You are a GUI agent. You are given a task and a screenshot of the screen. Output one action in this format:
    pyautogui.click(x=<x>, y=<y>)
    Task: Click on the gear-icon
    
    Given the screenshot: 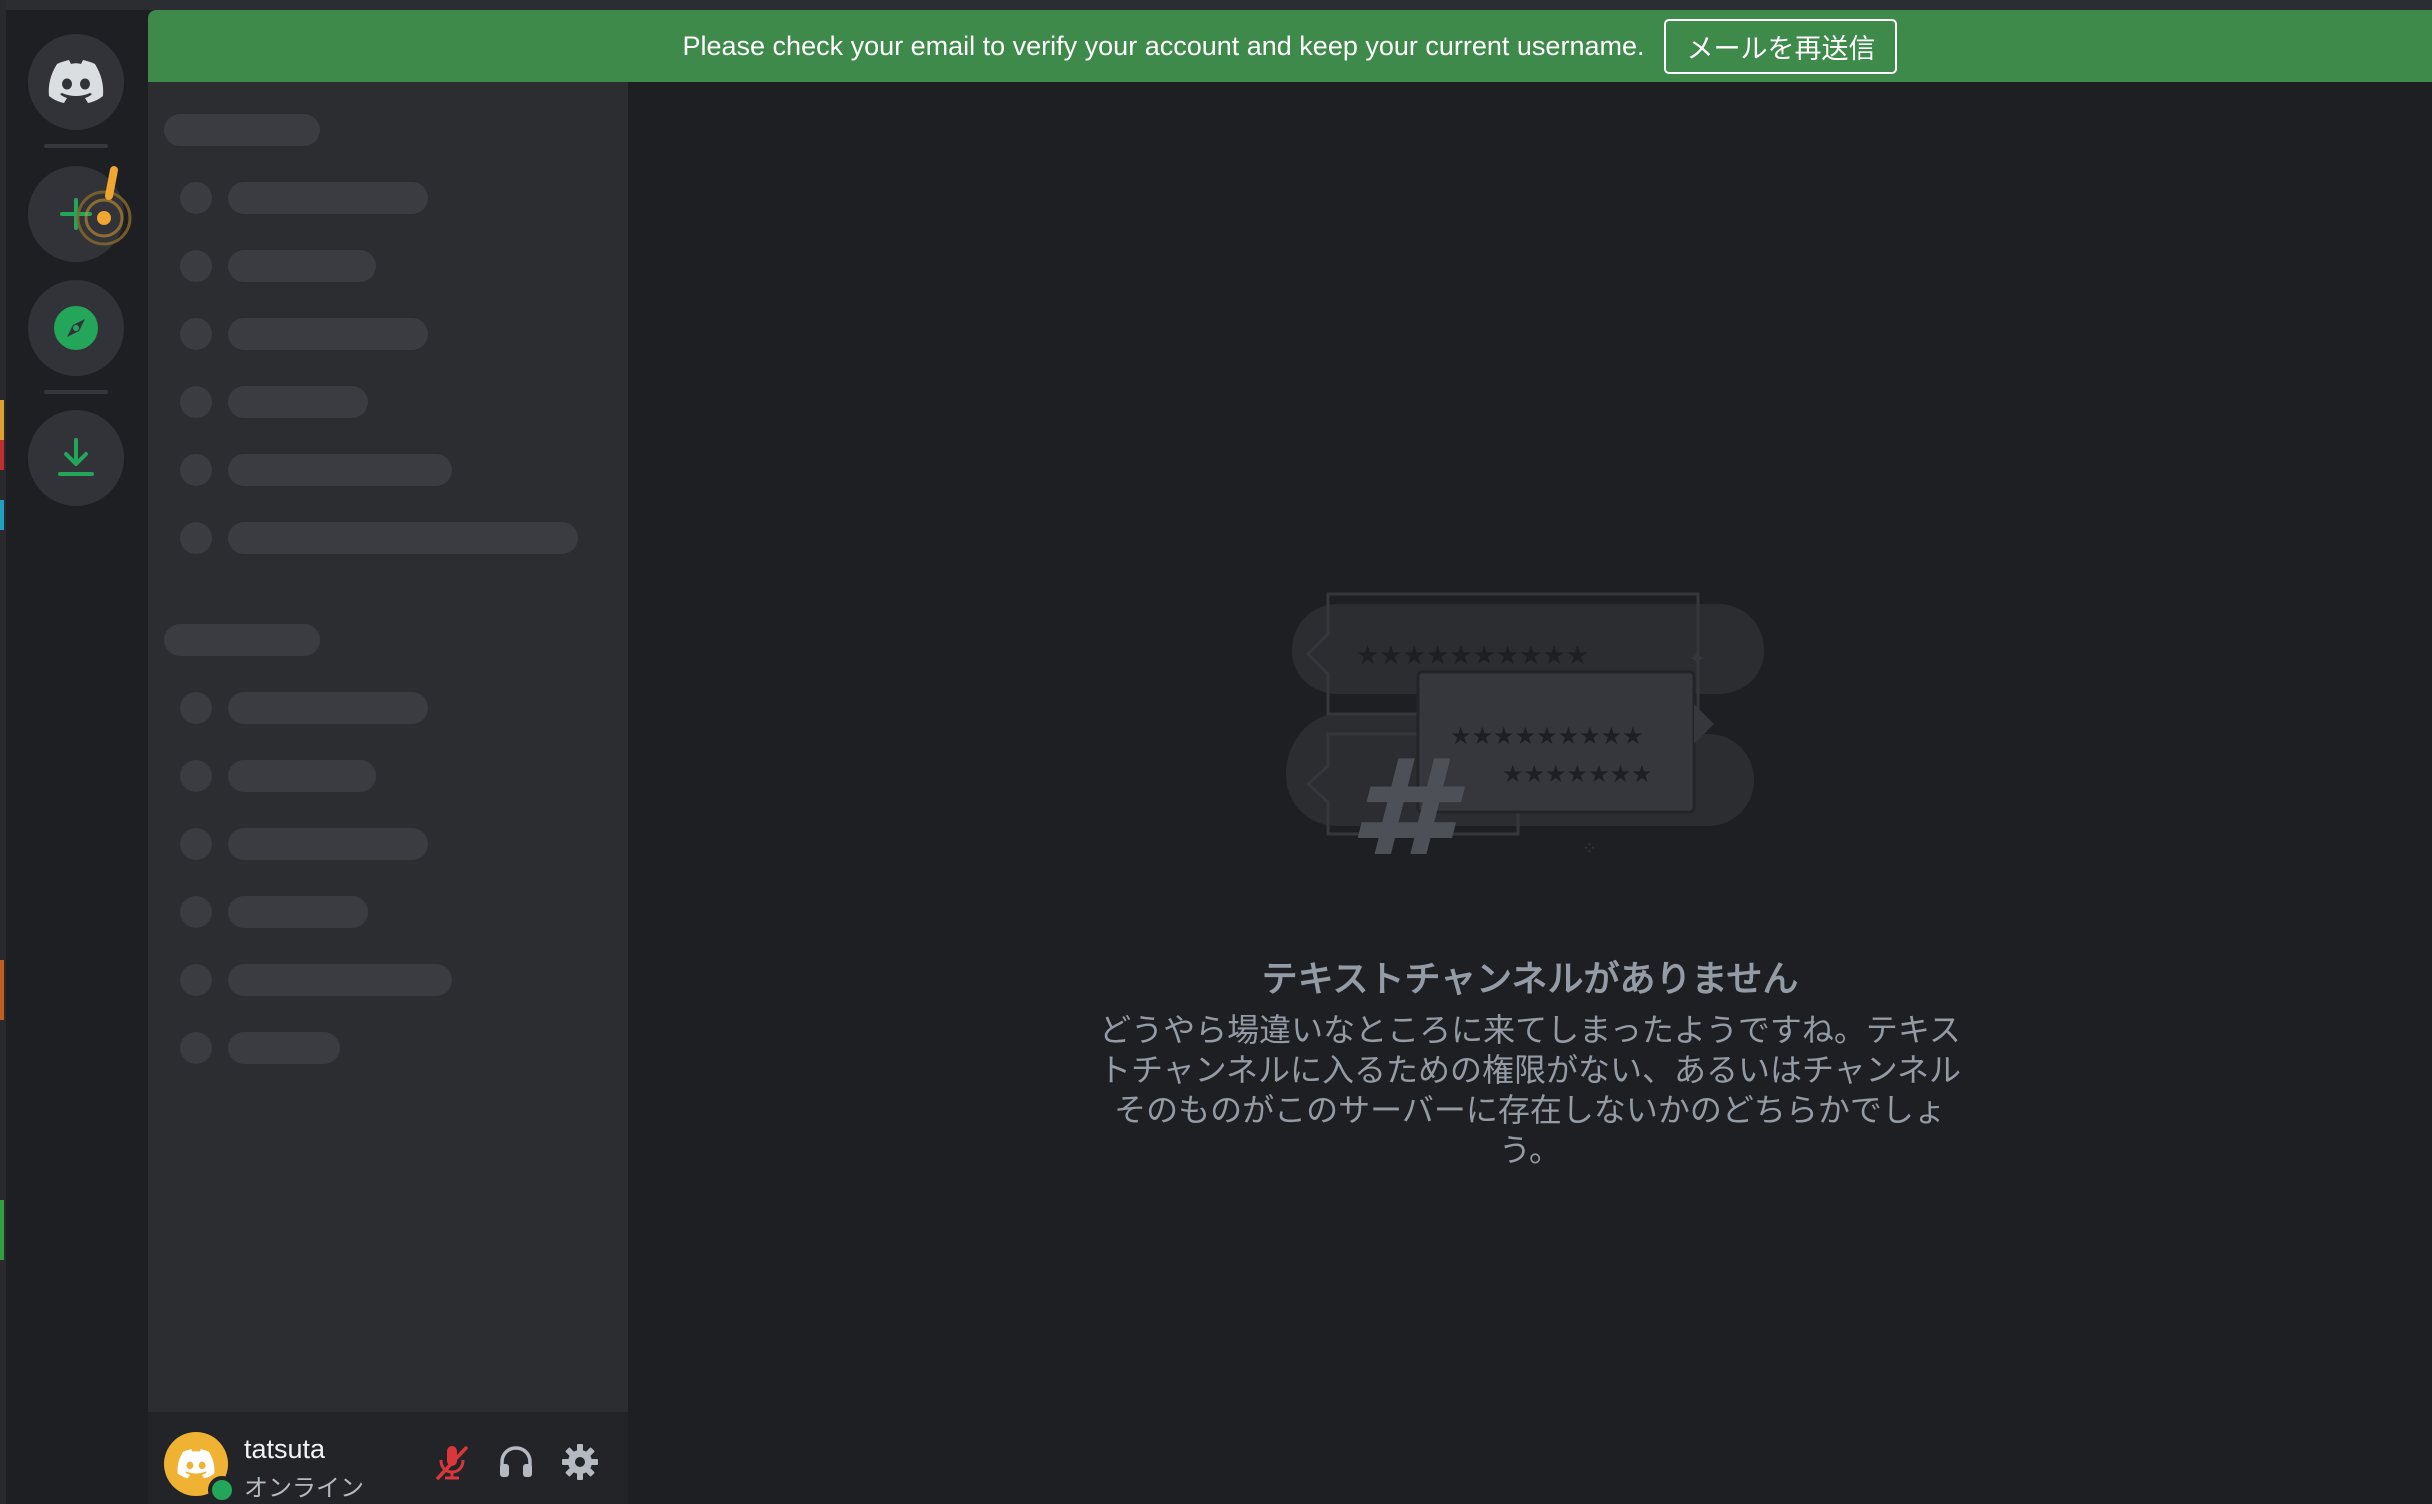 What is the action you would take?
    pyautogui.click(x=580, y=1462)
    